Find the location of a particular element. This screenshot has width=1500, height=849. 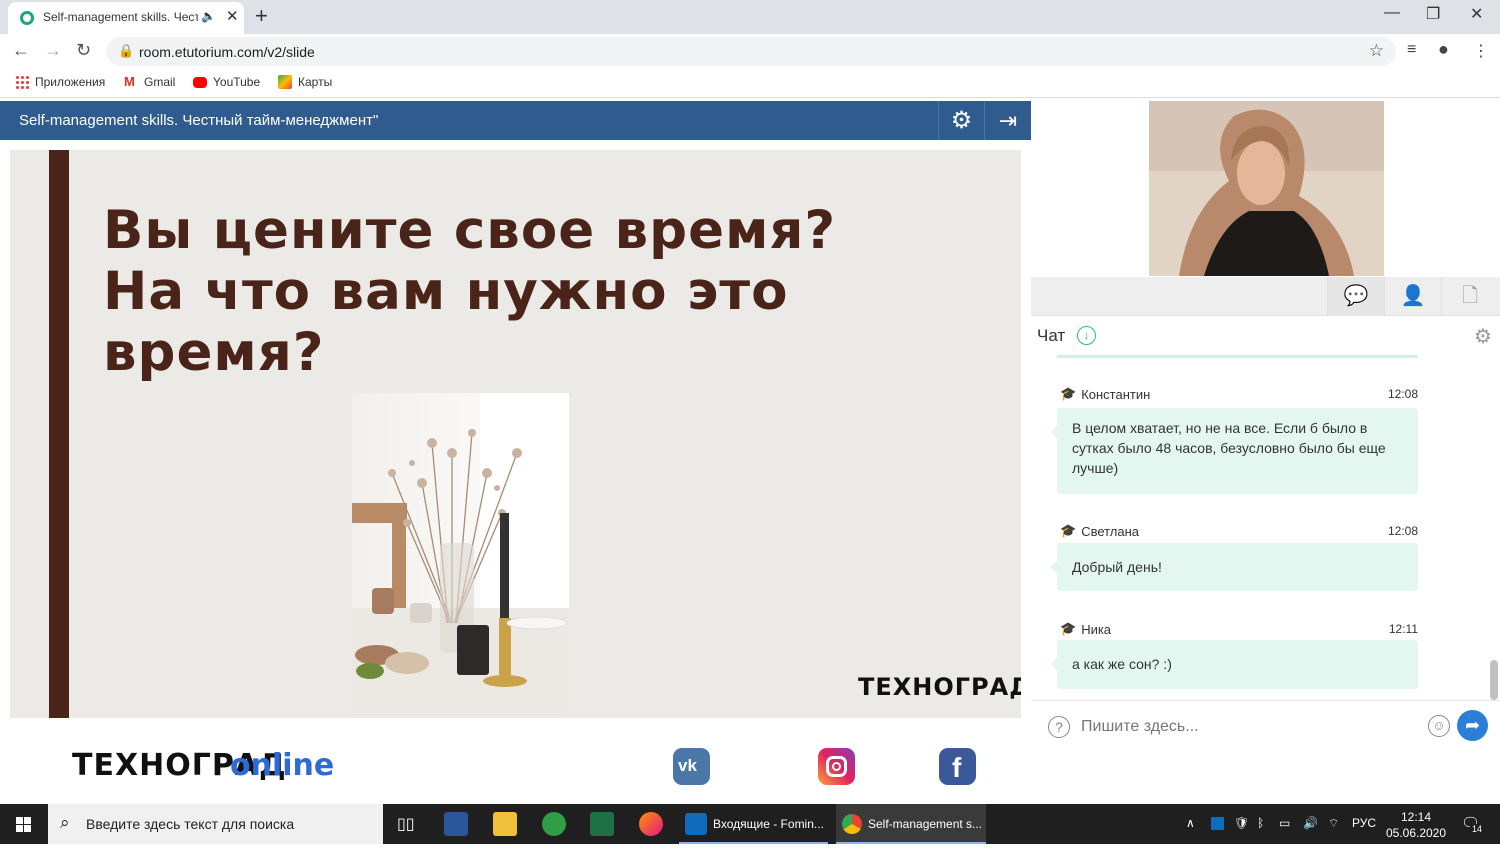

browser-tab-bar: Self-management skills. Чест 🔈 ✕ + — ❐ ✕ is located at coordinates (750, 17).